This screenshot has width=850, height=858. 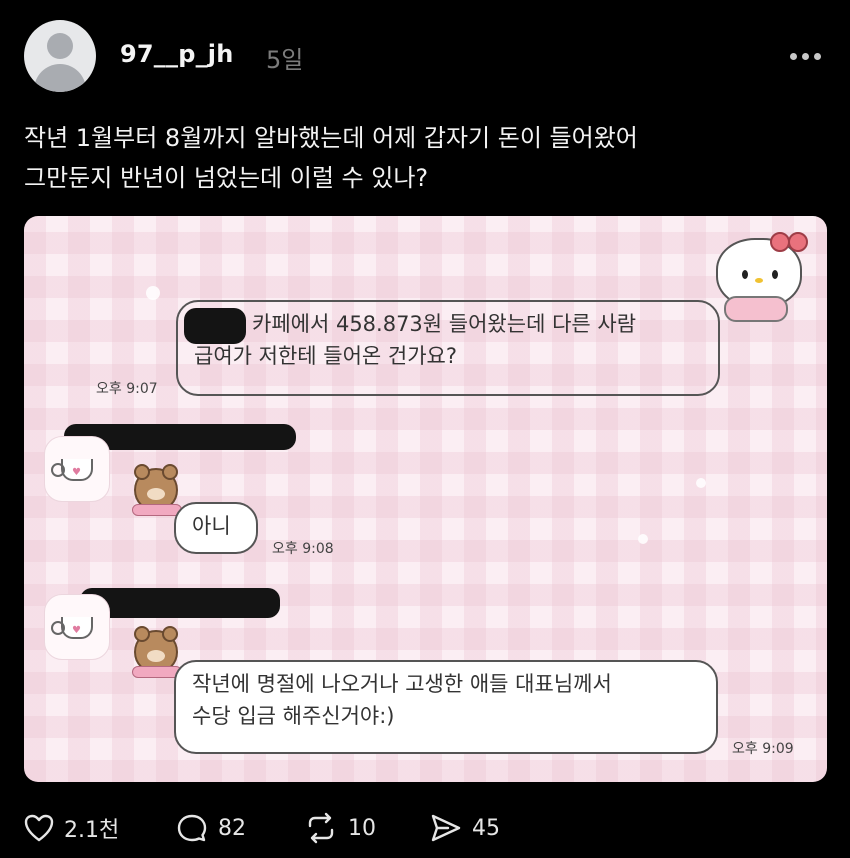 I want to click on avatar, so click(x=60, y=56).